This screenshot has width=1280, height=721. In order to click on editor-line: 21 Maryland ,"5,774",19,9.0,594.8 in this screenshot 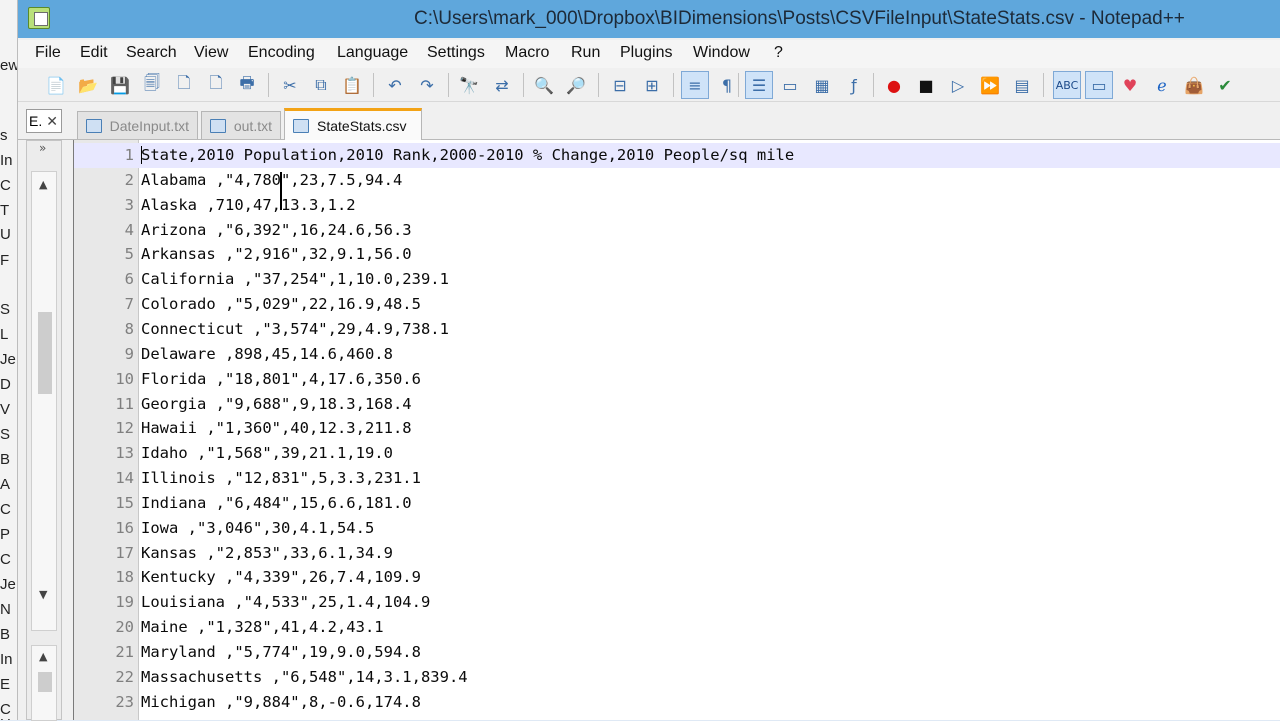, I will do `click(677, 652)`.